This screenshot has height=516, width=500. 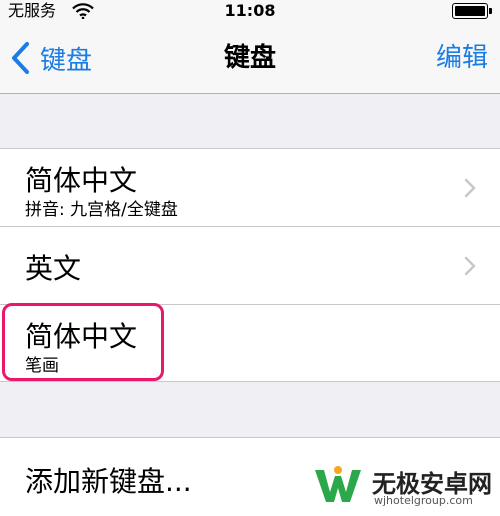 What do you see at coordinates (338, 484) in the screenshot?
I see `watermark-logo-icon` at bounding box center [338, 484].